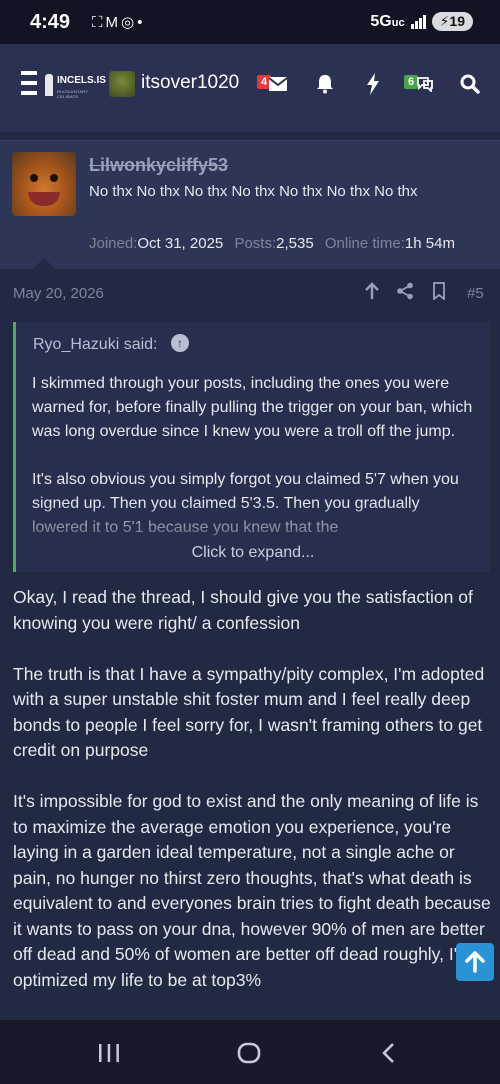 The width and height of the screenshot is (500, 1084). I want to click on post-number: #5, so click(475, 293).